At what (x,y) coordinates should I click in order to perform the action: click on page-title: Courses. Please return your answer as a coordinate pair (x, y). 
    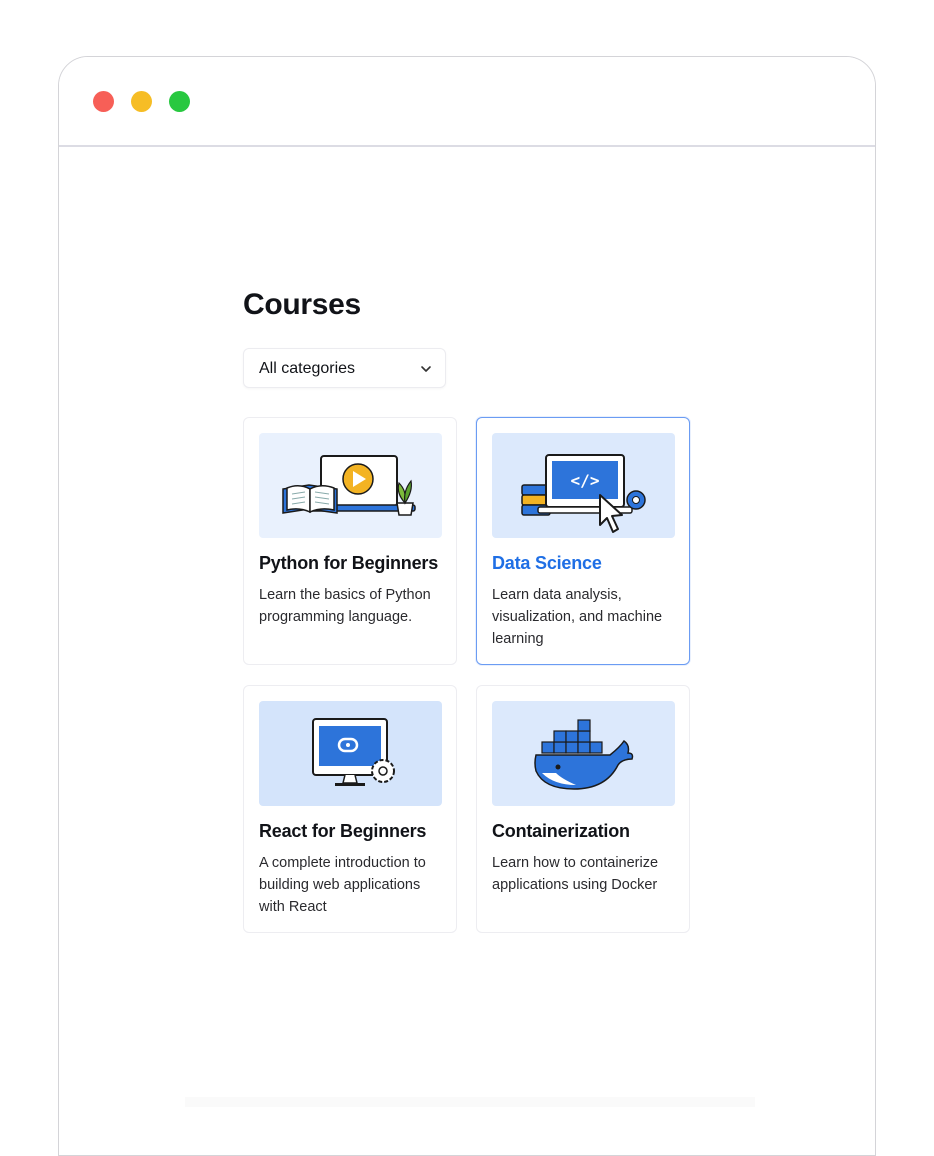
    Looking at the image, I should click on (302, 304).